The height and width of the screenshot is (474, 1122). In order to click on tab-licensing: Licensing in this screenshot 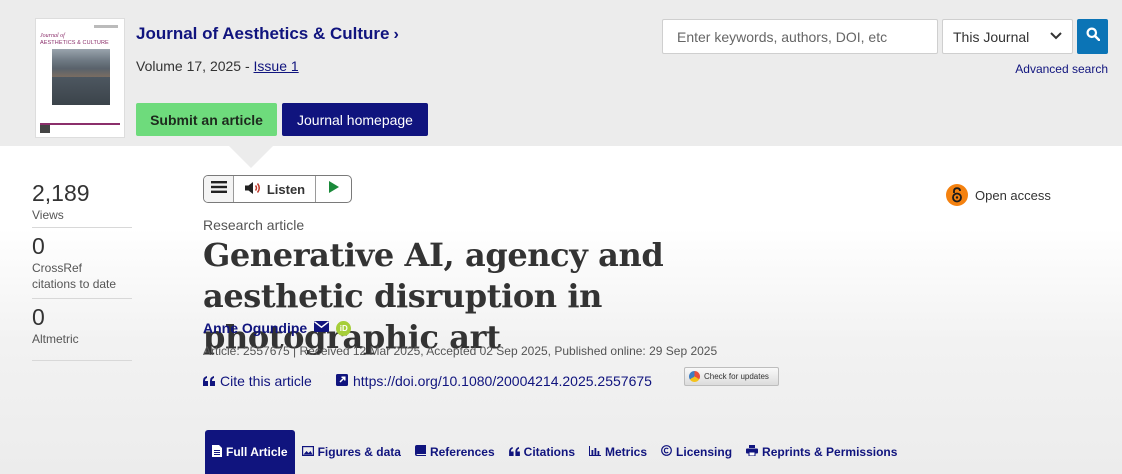, I will do `click(696, 452)`.